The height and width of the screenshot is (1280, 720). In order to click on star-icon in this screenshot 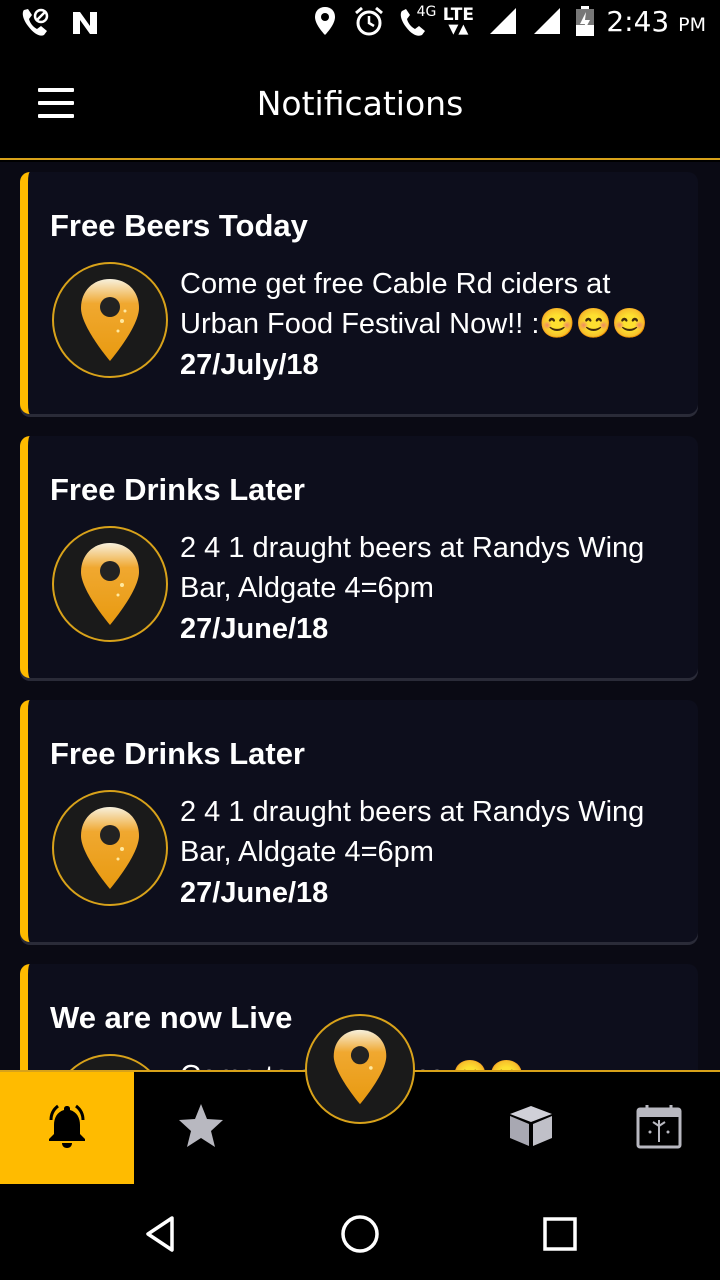, I will do `click(201, 1128)`.